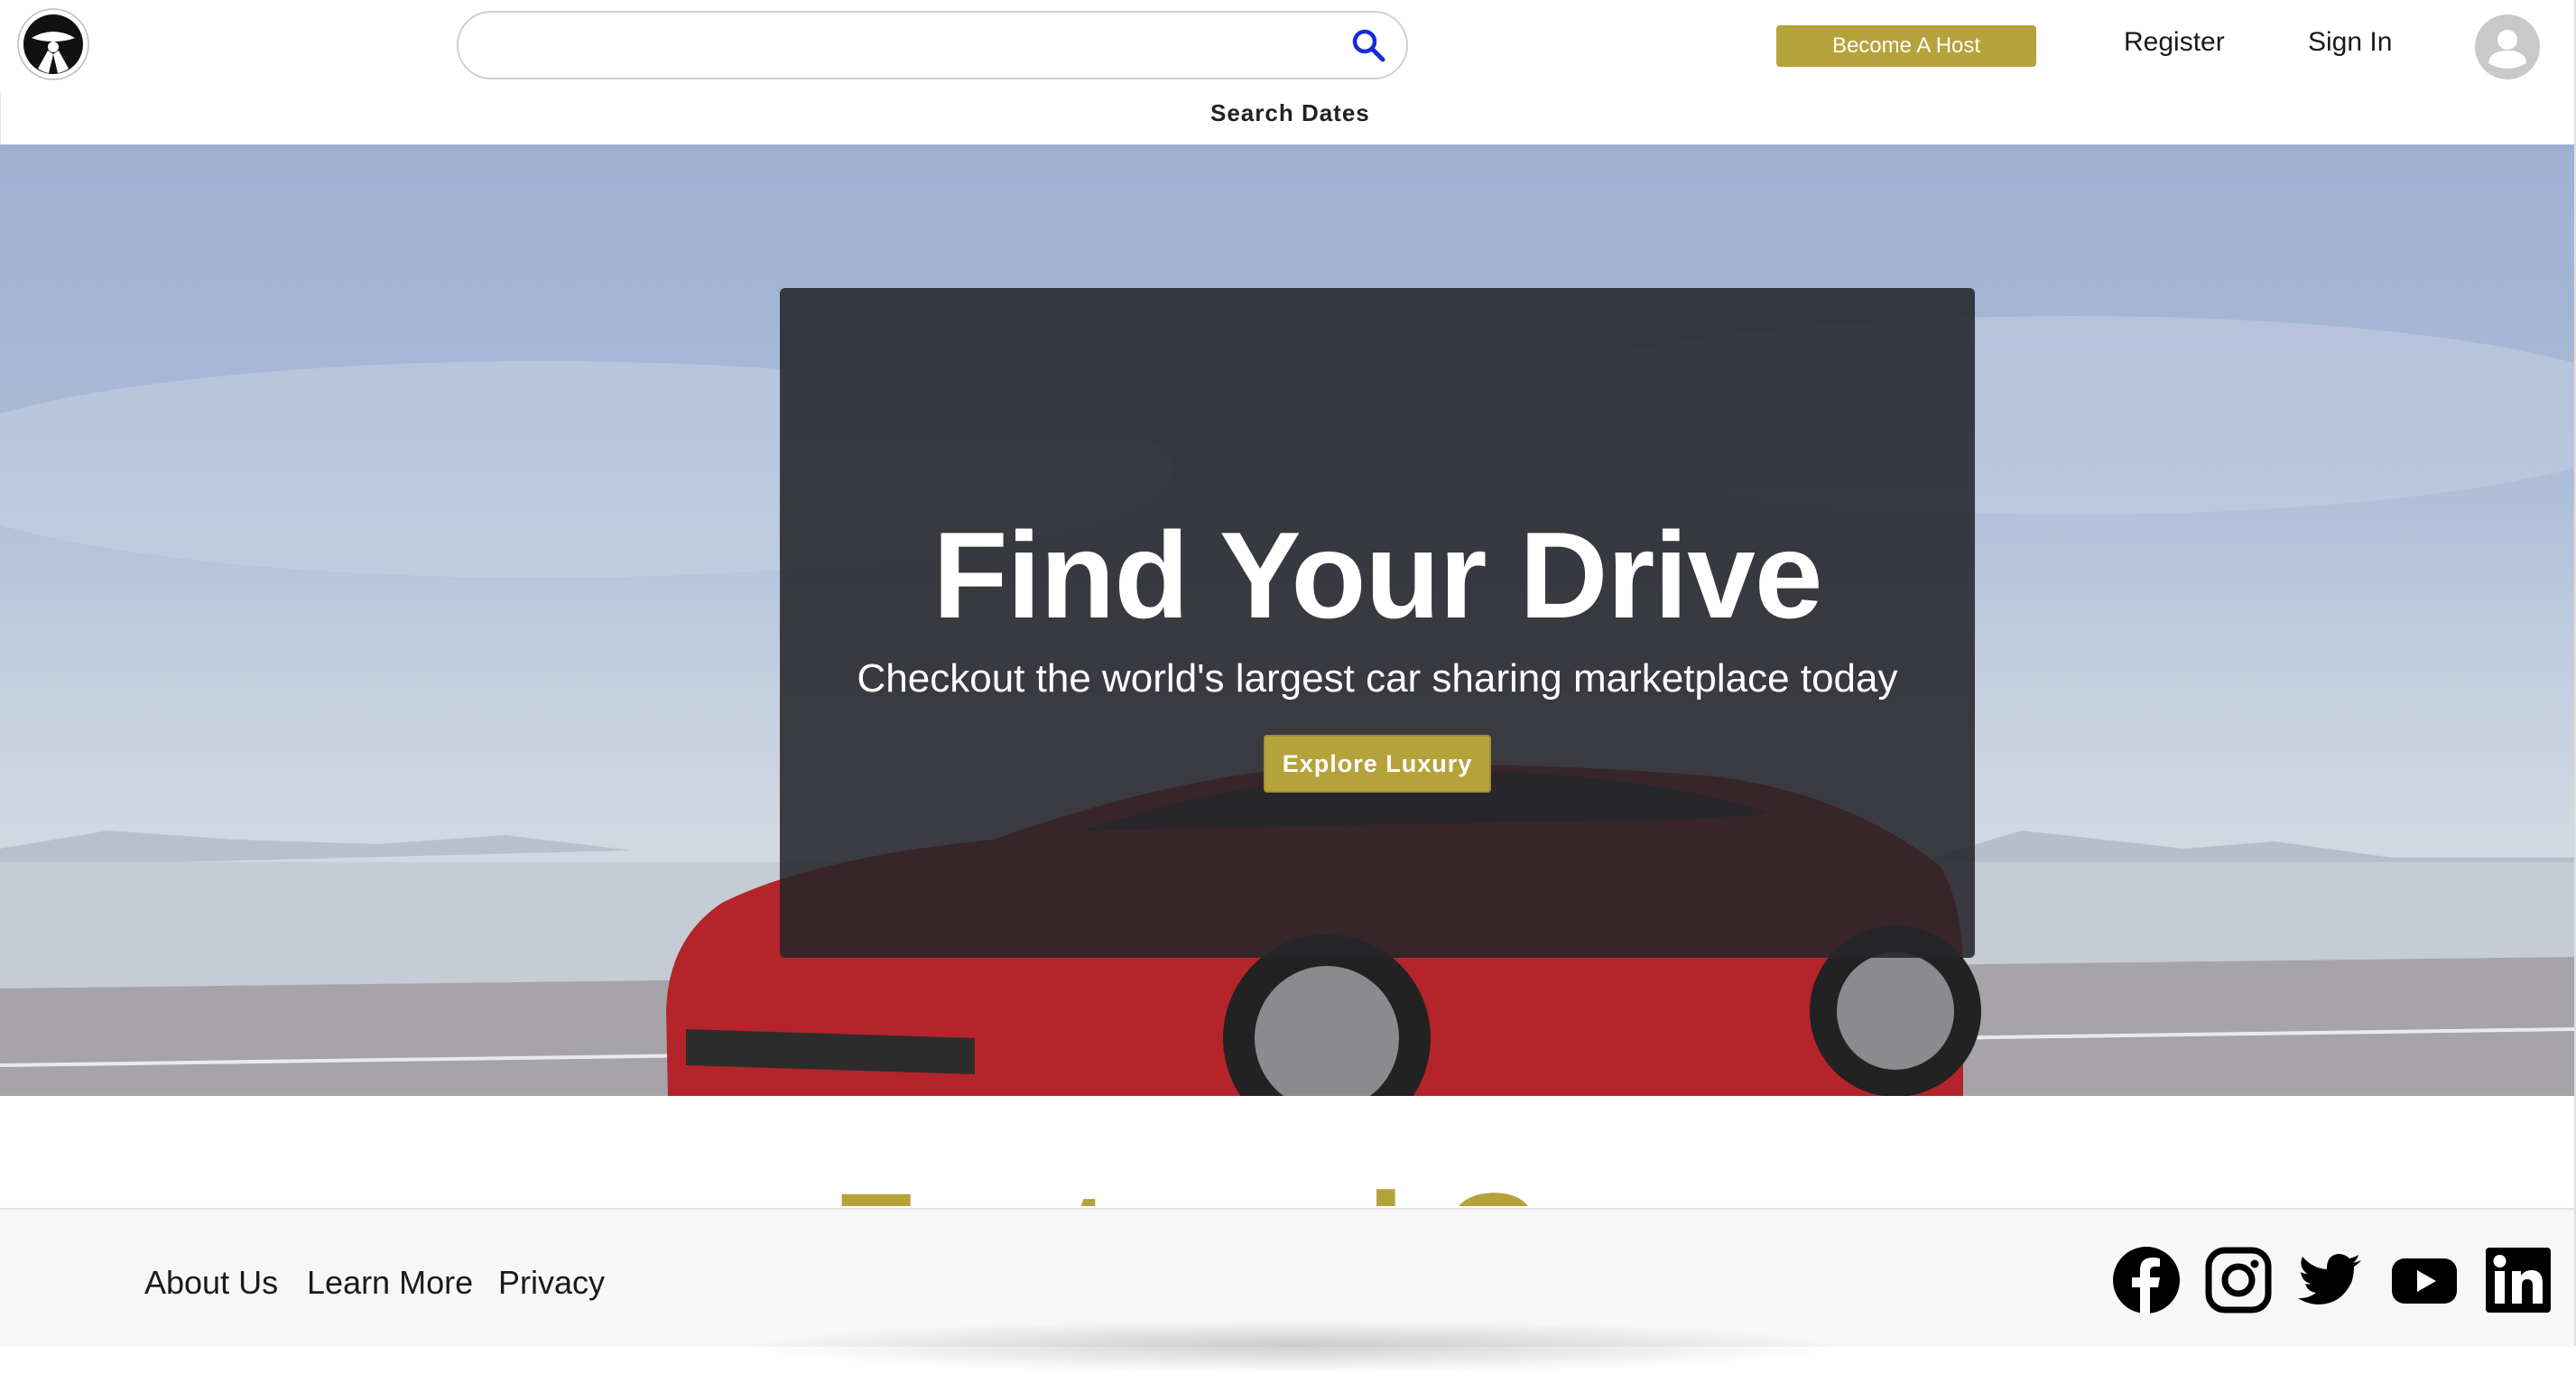 The height and width of the screenshot is (1374, 2576). I want to click on hero-title: Find Your Drive, so click(1377, 575).